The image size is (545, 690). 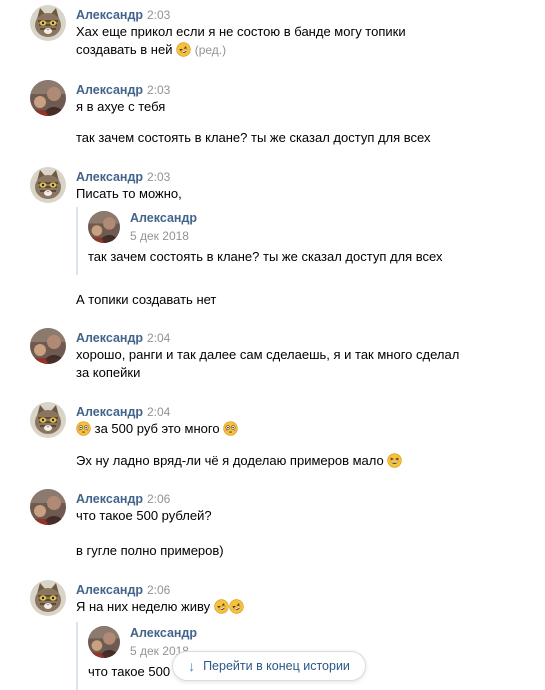 I want to click on message-text: создавать в ней (ред.), so click(x=151, y=50).